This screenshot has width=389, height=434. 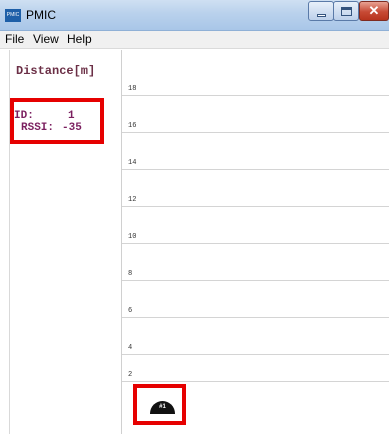 I want to click on close-icon: ✕, so click(x=374, y=10).